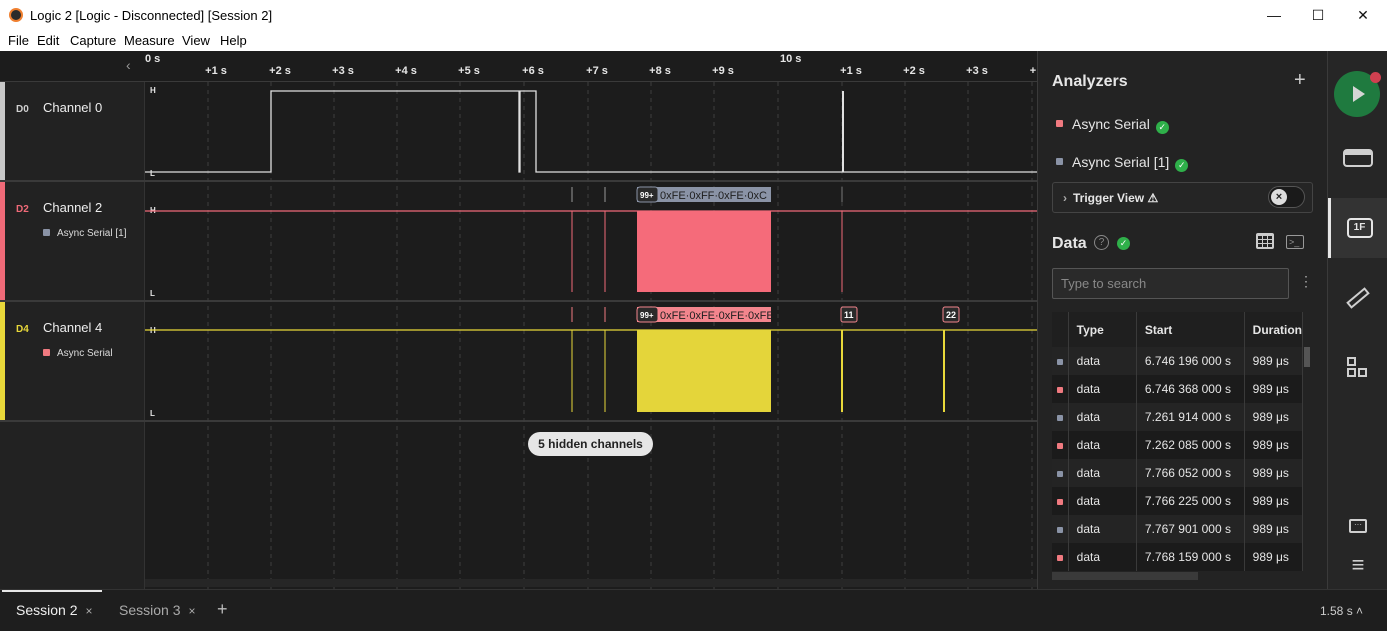 The image size is (1387, 631). I want to click on ruler-tick-label: +1 s, so click(216, 71).